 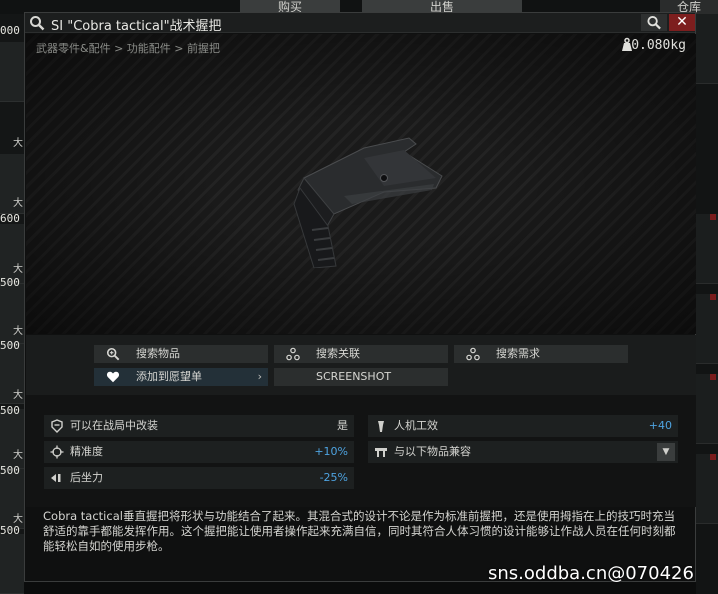 I want to click on property-label: 与以下物品兼容, so click(x=432, y=451).